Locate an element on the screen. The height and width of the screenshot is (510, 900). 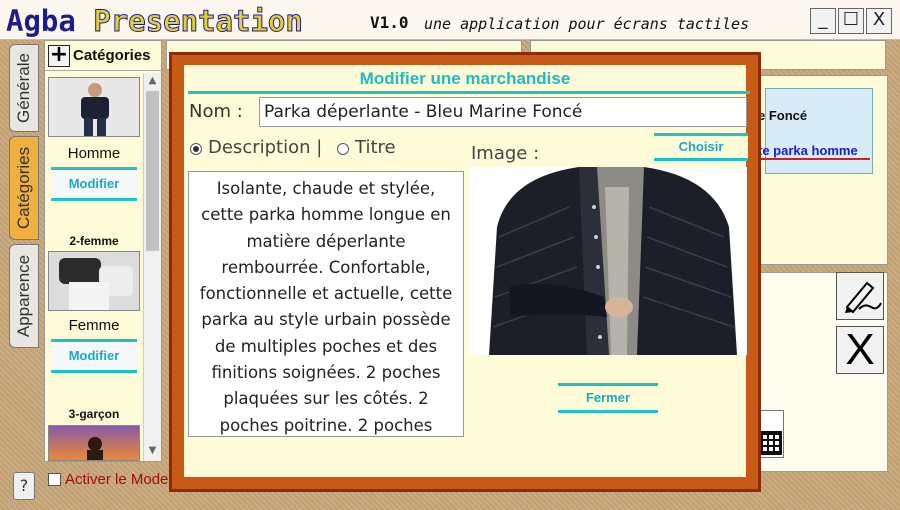
name-input: Parka déperlante - Bleu Marine Foncé is located at coordinates (503, 112).